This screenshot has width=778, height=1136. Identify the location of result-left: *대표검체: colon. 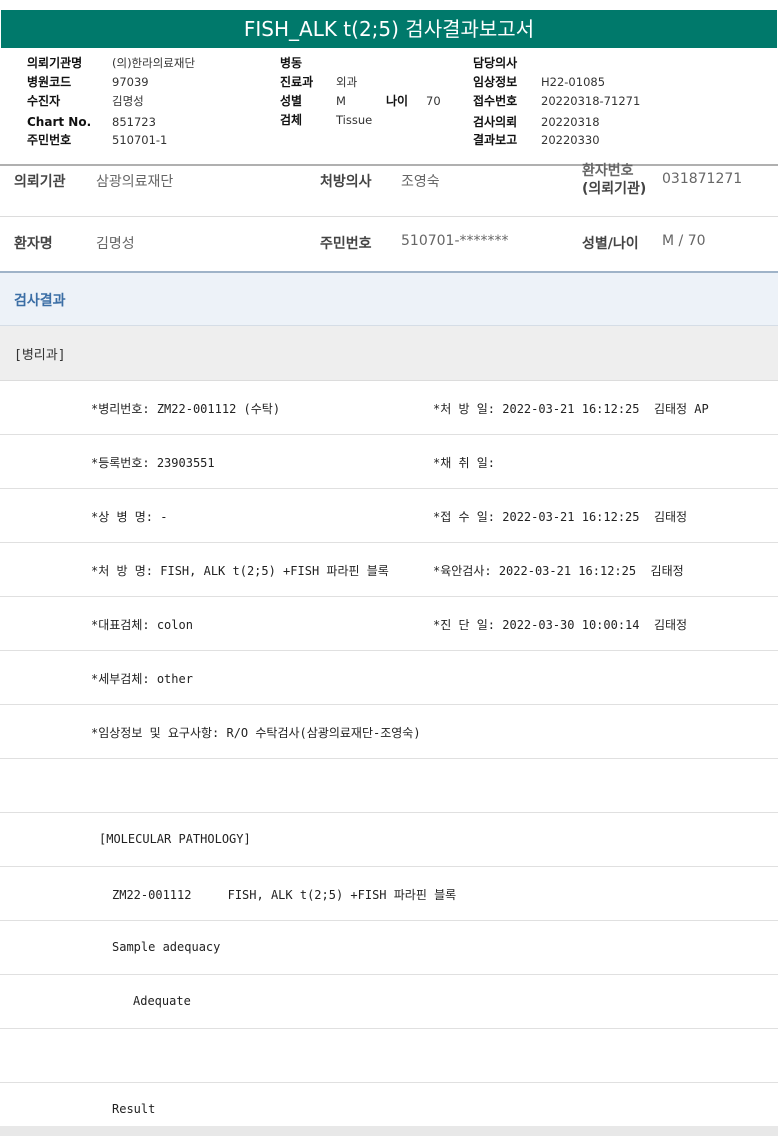
(142, 625).